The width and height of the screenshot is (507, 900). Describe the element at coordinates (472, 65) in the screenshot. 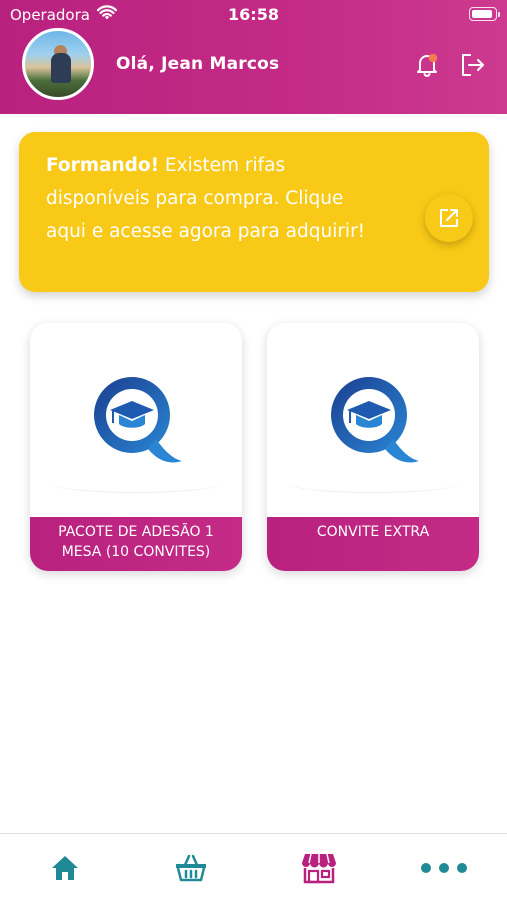

I see `logout-icon` at that location.